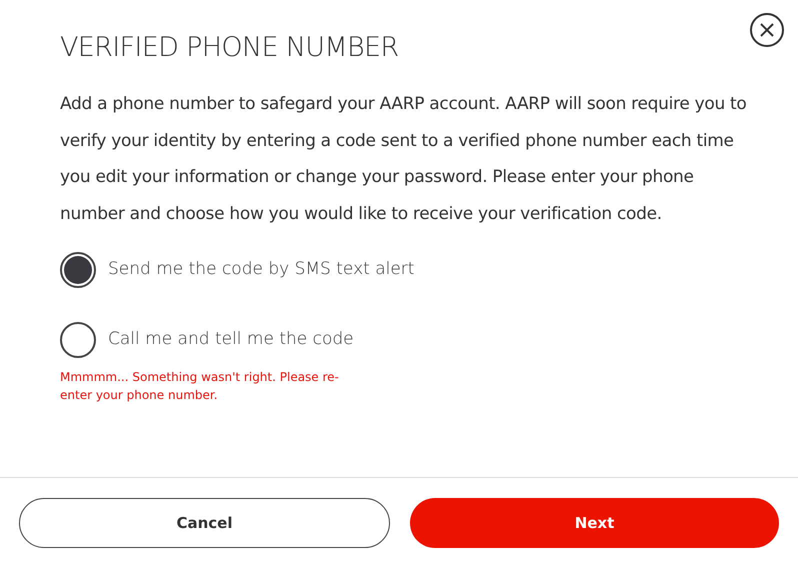  What do you see at coordinates (230, 48) in the screenshot?
I see `dialog-title: VERIFIED PHONE NUMBER` at bounding box center [230, 48].